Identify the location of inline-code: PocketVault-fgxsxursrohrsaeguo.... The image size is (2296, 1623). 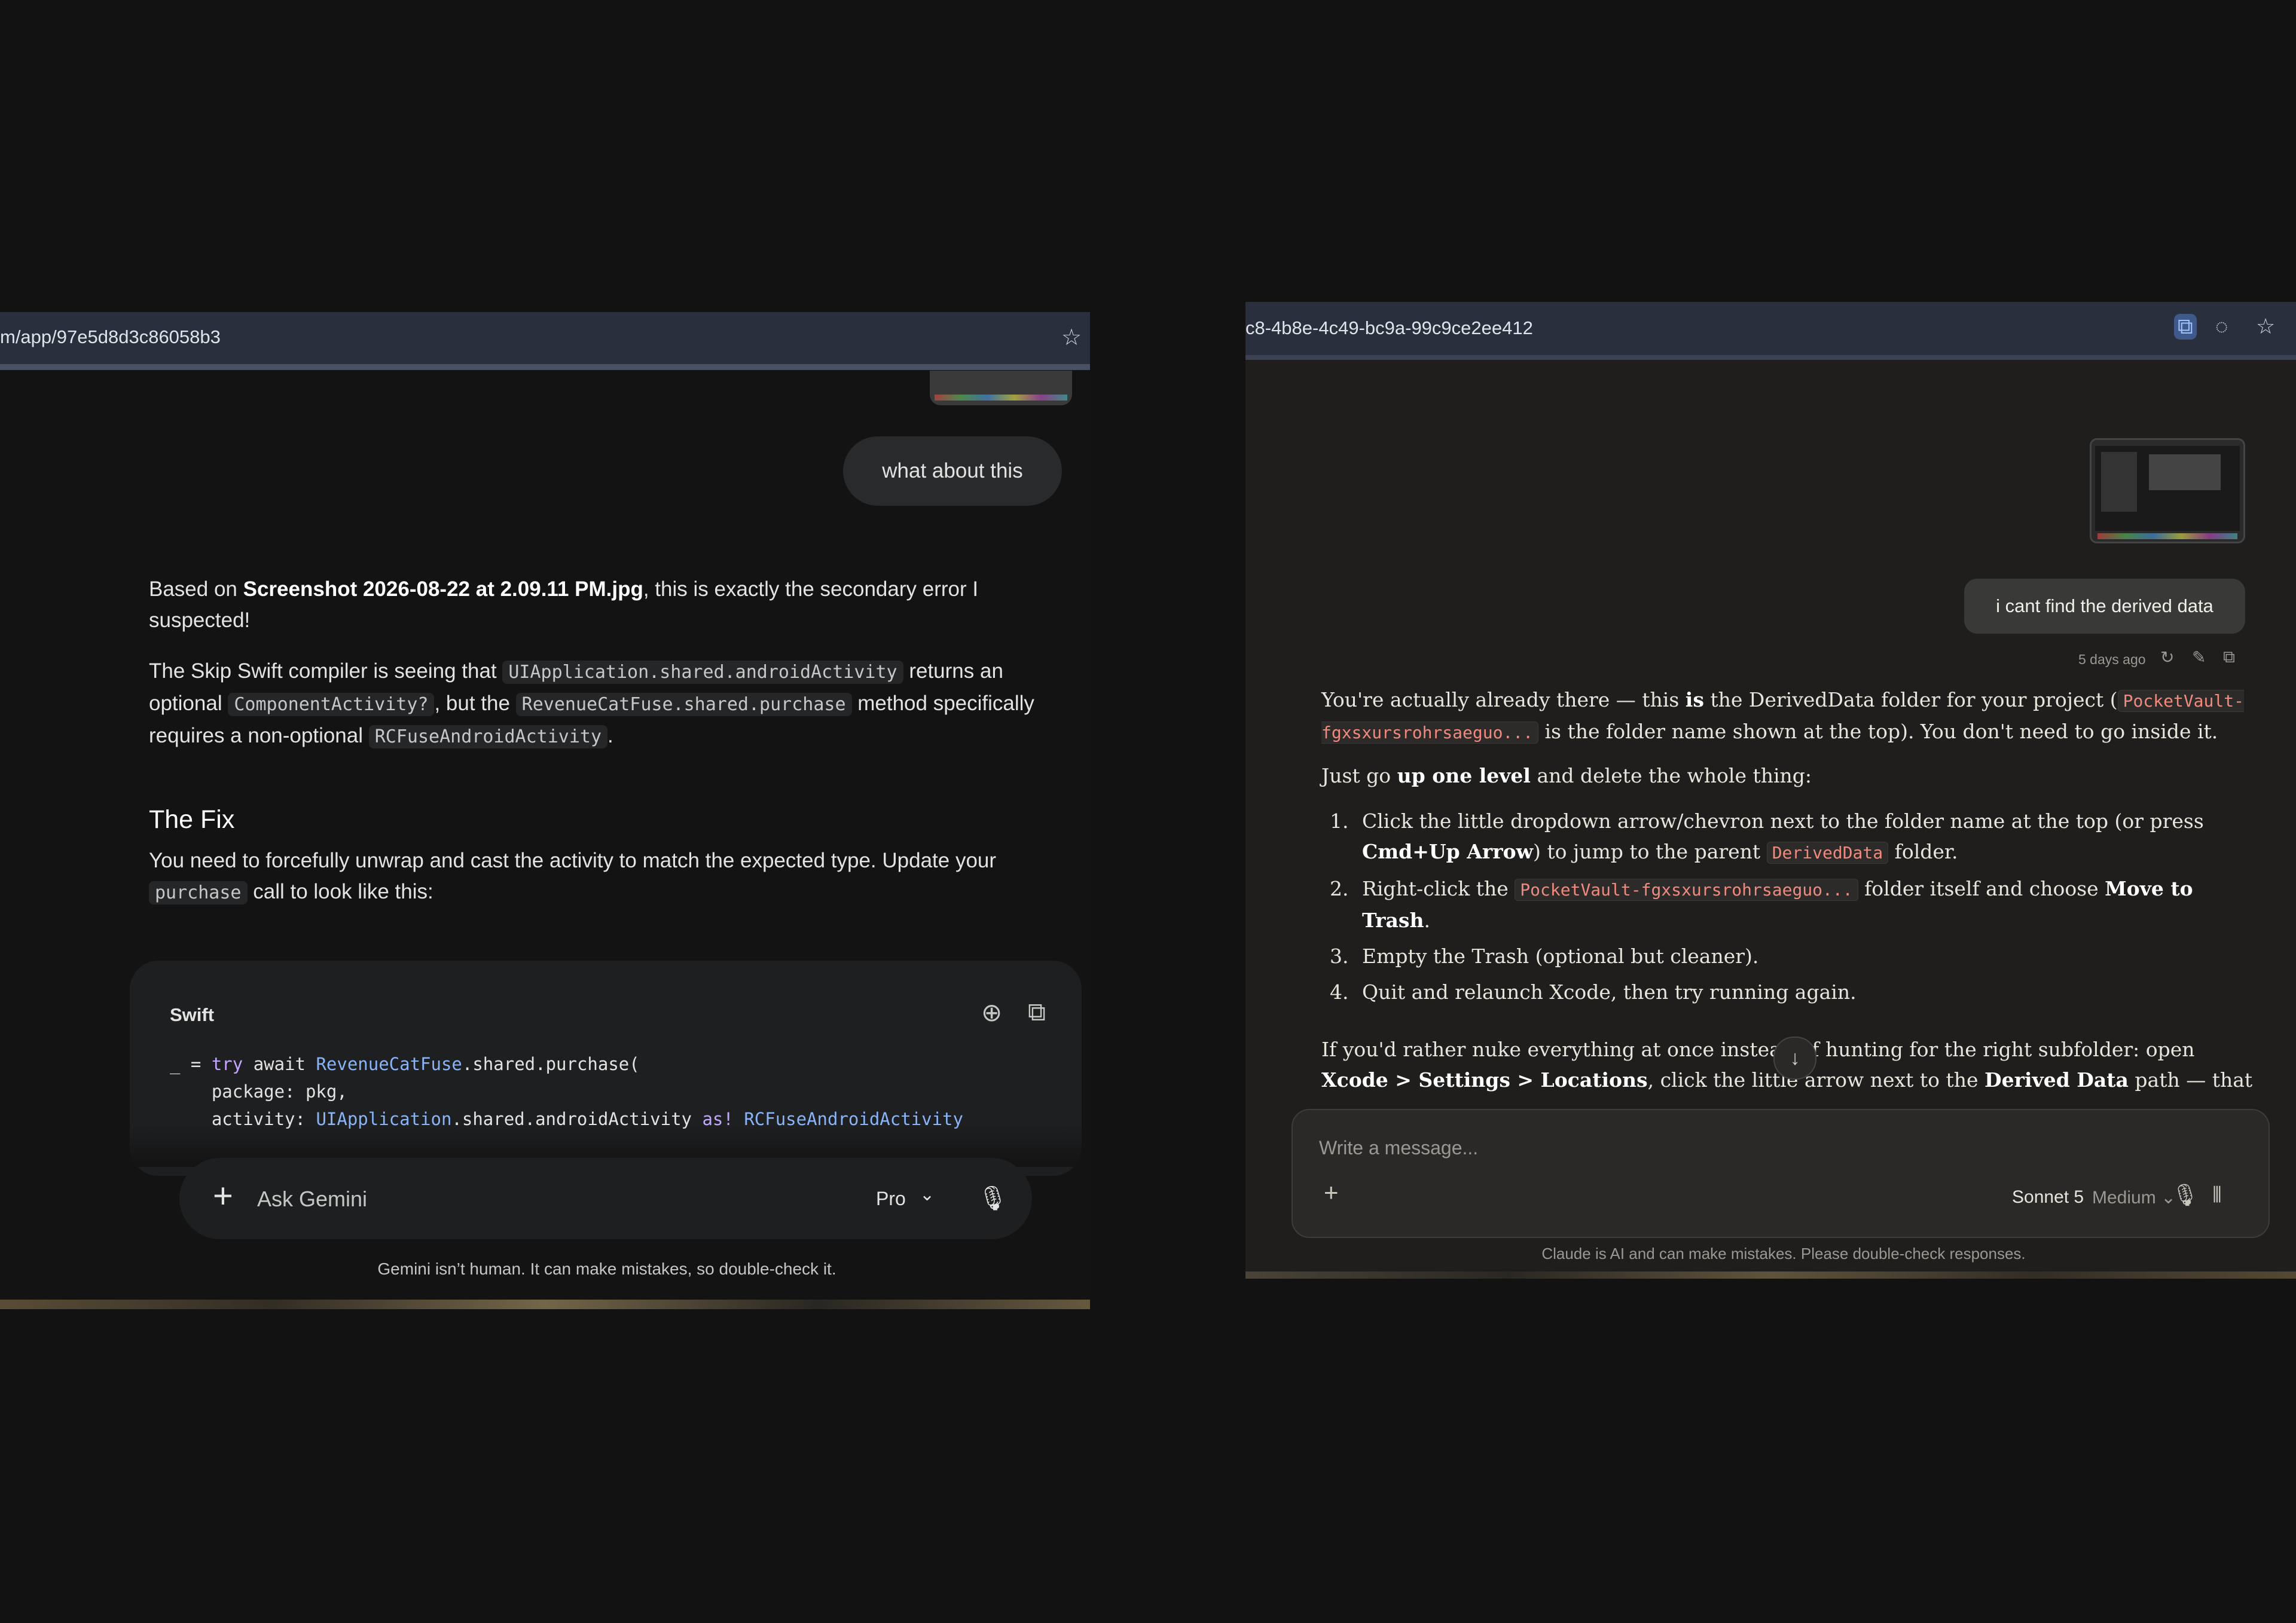
(1686, 890).